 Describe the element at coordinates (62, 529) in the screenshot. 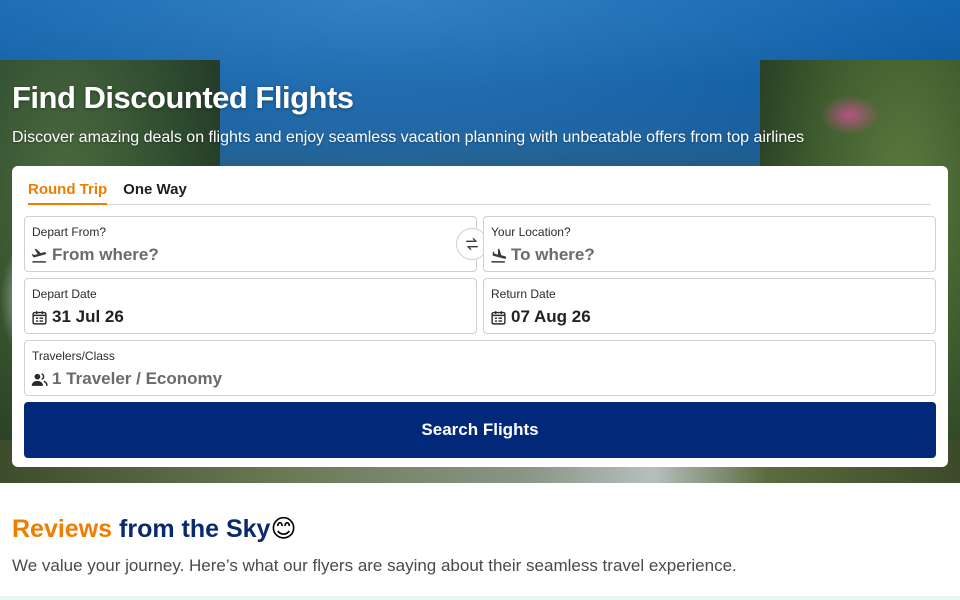

I see `reviews-heading-accent: Reviews` at that location.